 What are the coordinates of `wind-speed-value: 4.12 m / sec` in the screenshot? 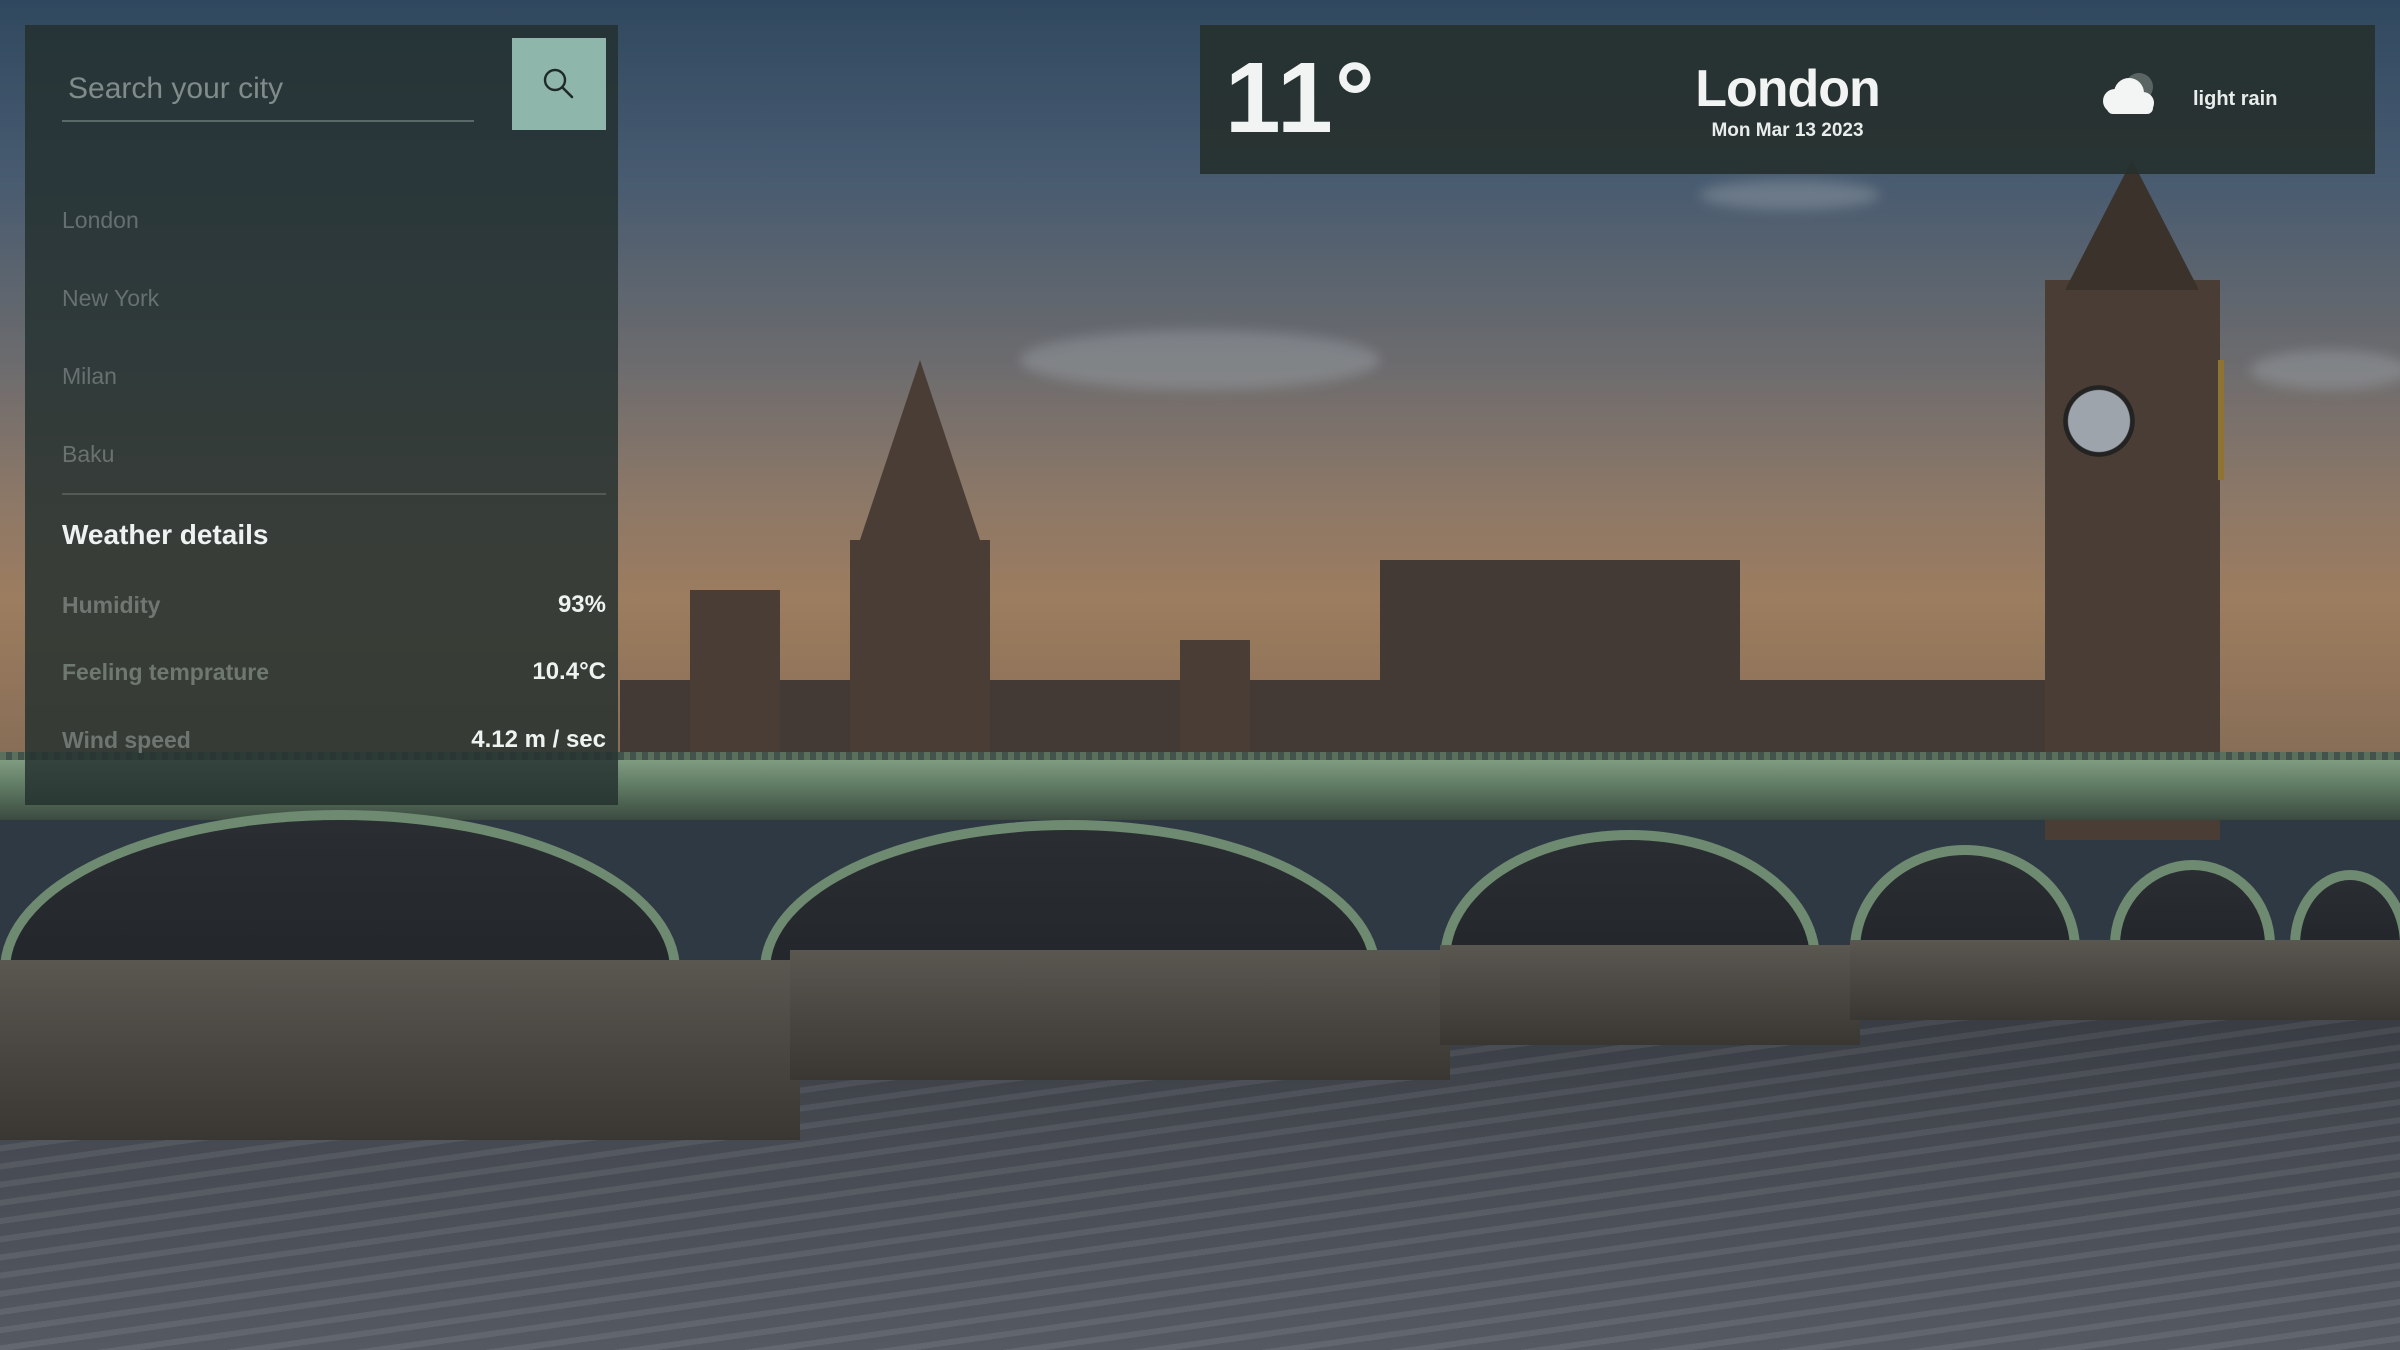 It's located at (538, 739).